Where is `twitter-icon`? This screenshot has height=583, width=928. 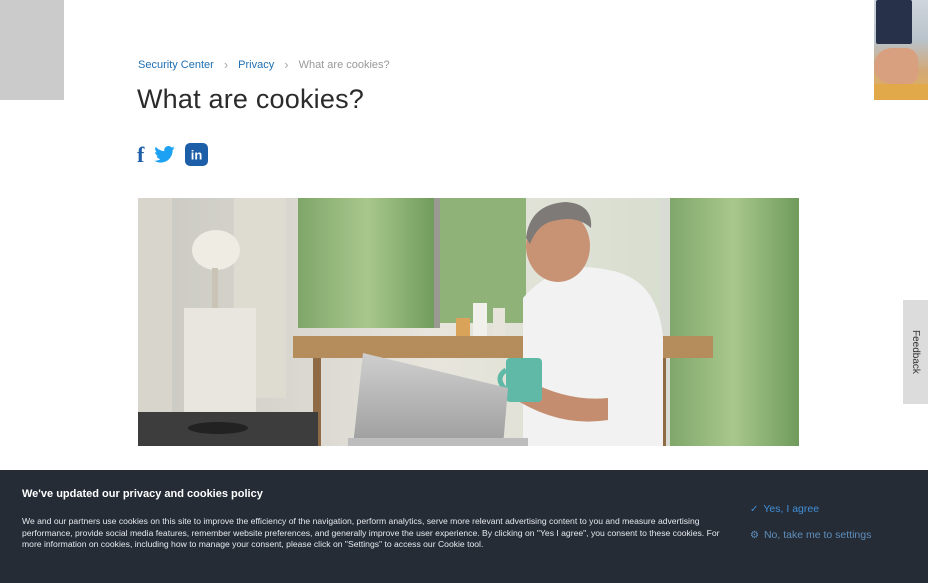 twitter-icon is located at coordinates (165, 154).